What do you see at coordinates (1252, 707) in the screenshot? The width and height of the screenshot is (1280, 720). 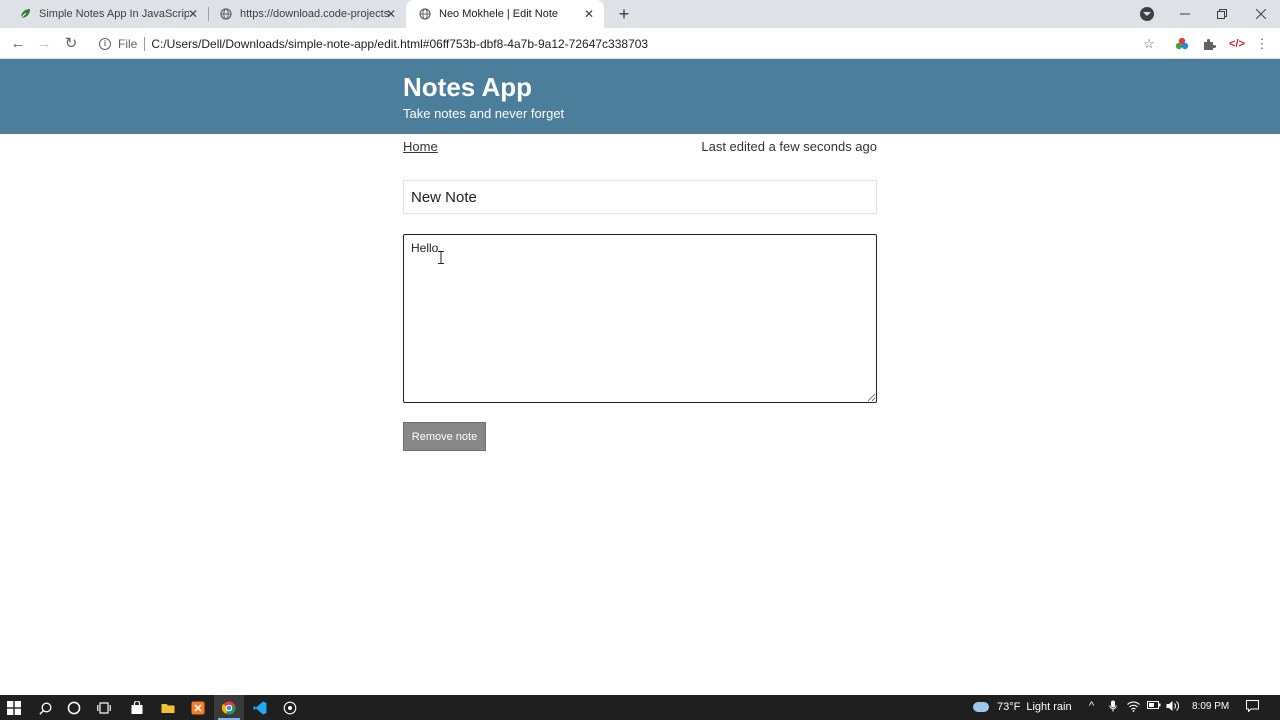 I see `notification-center-icon` at bounding box center [1252, 707].